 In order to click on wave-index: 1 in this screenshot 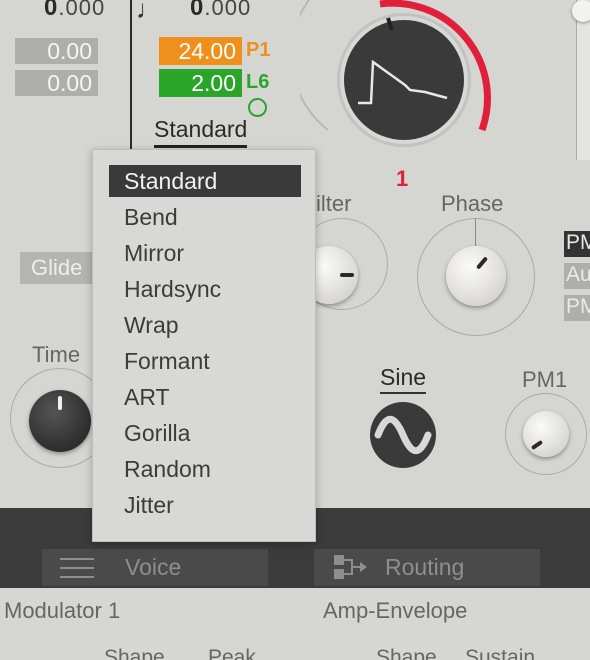, I will do `click(402, 178)`.